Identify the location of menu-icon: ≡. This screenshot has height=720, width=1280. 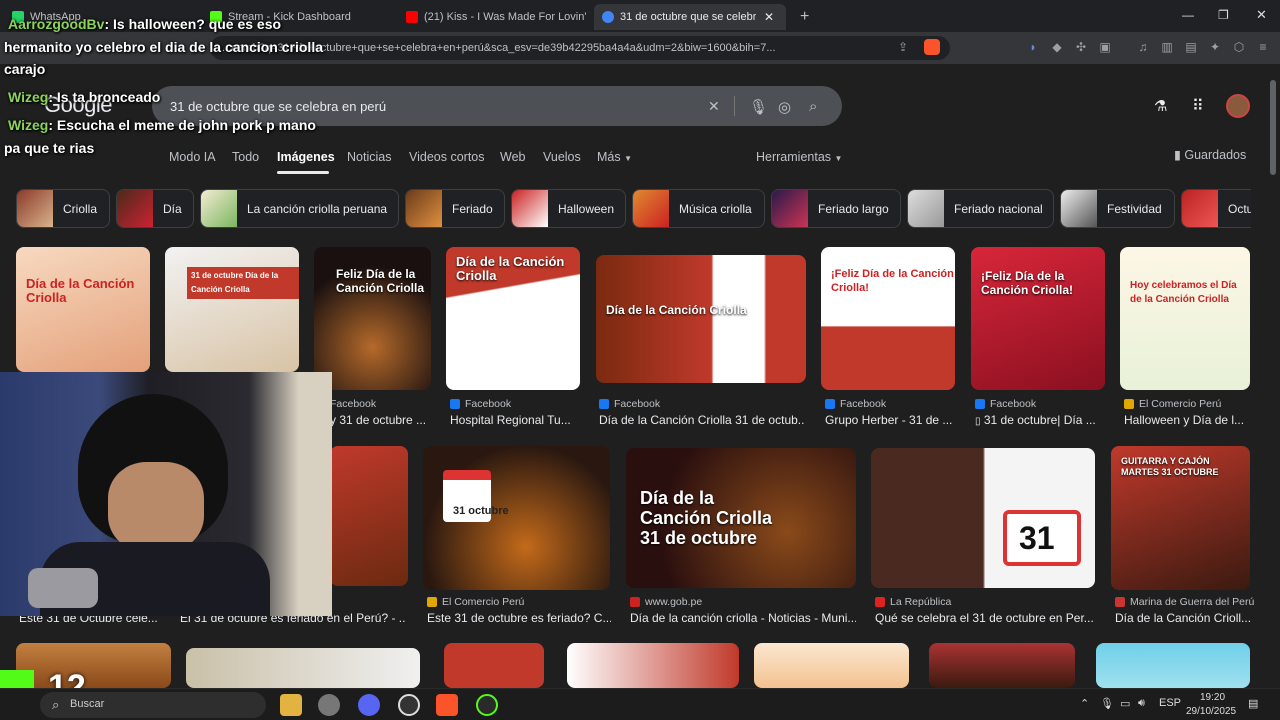
(1263, 47).